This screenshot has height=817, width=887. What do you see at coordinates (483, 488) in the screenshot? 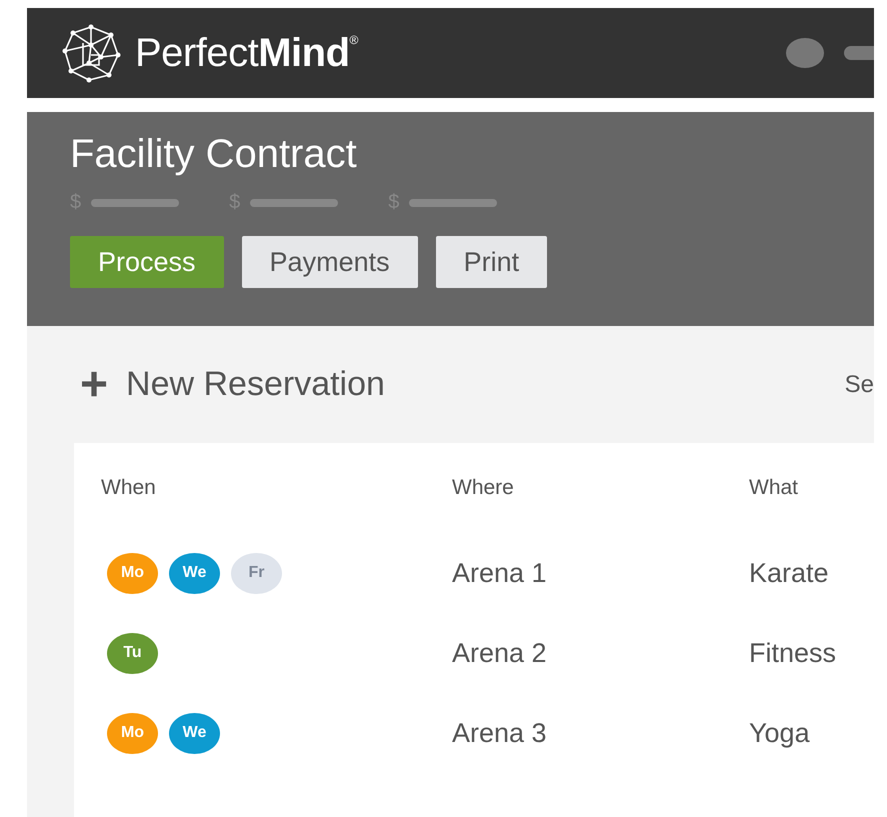
I see `column-header: Where` at bounding box center [483, 488].